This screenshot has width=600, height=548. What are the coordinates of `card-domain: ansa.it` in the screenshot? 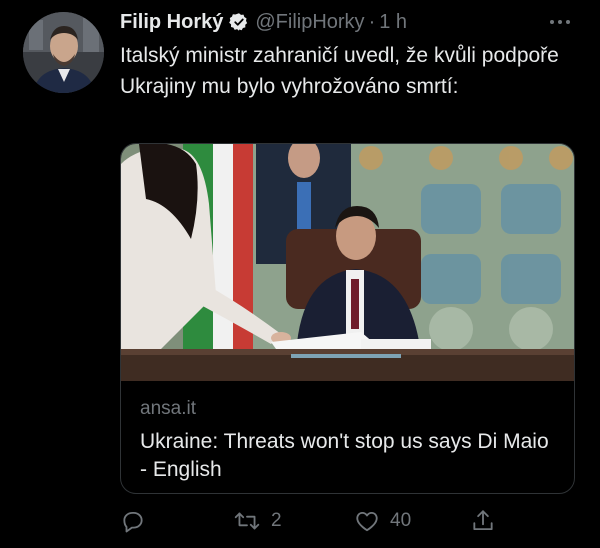 It's located at (168, 408).